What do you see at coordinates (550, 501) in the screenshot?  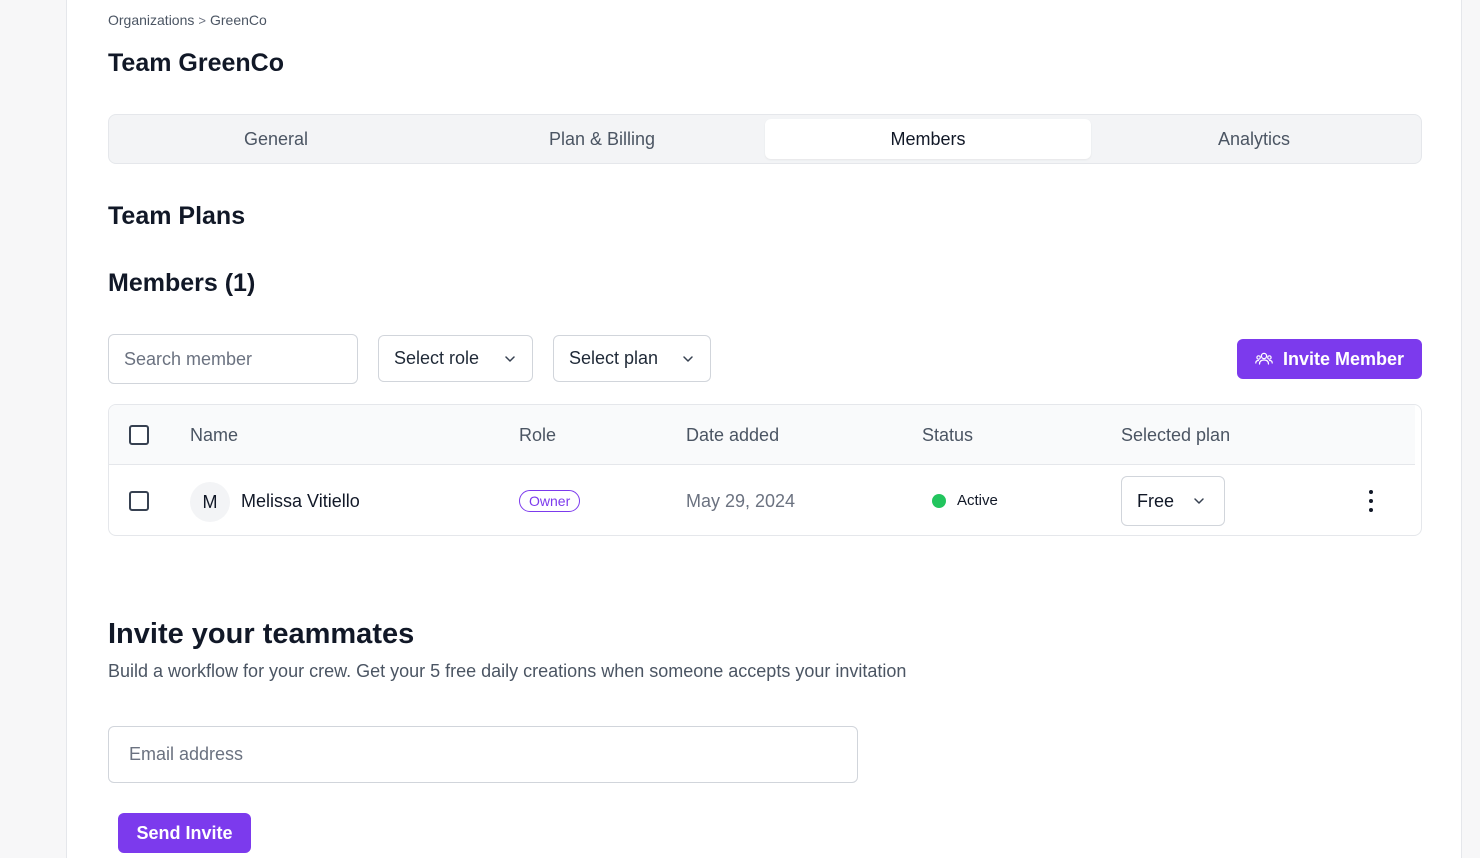 I see `role-badge: Owner` at bounding box center [550, 501].